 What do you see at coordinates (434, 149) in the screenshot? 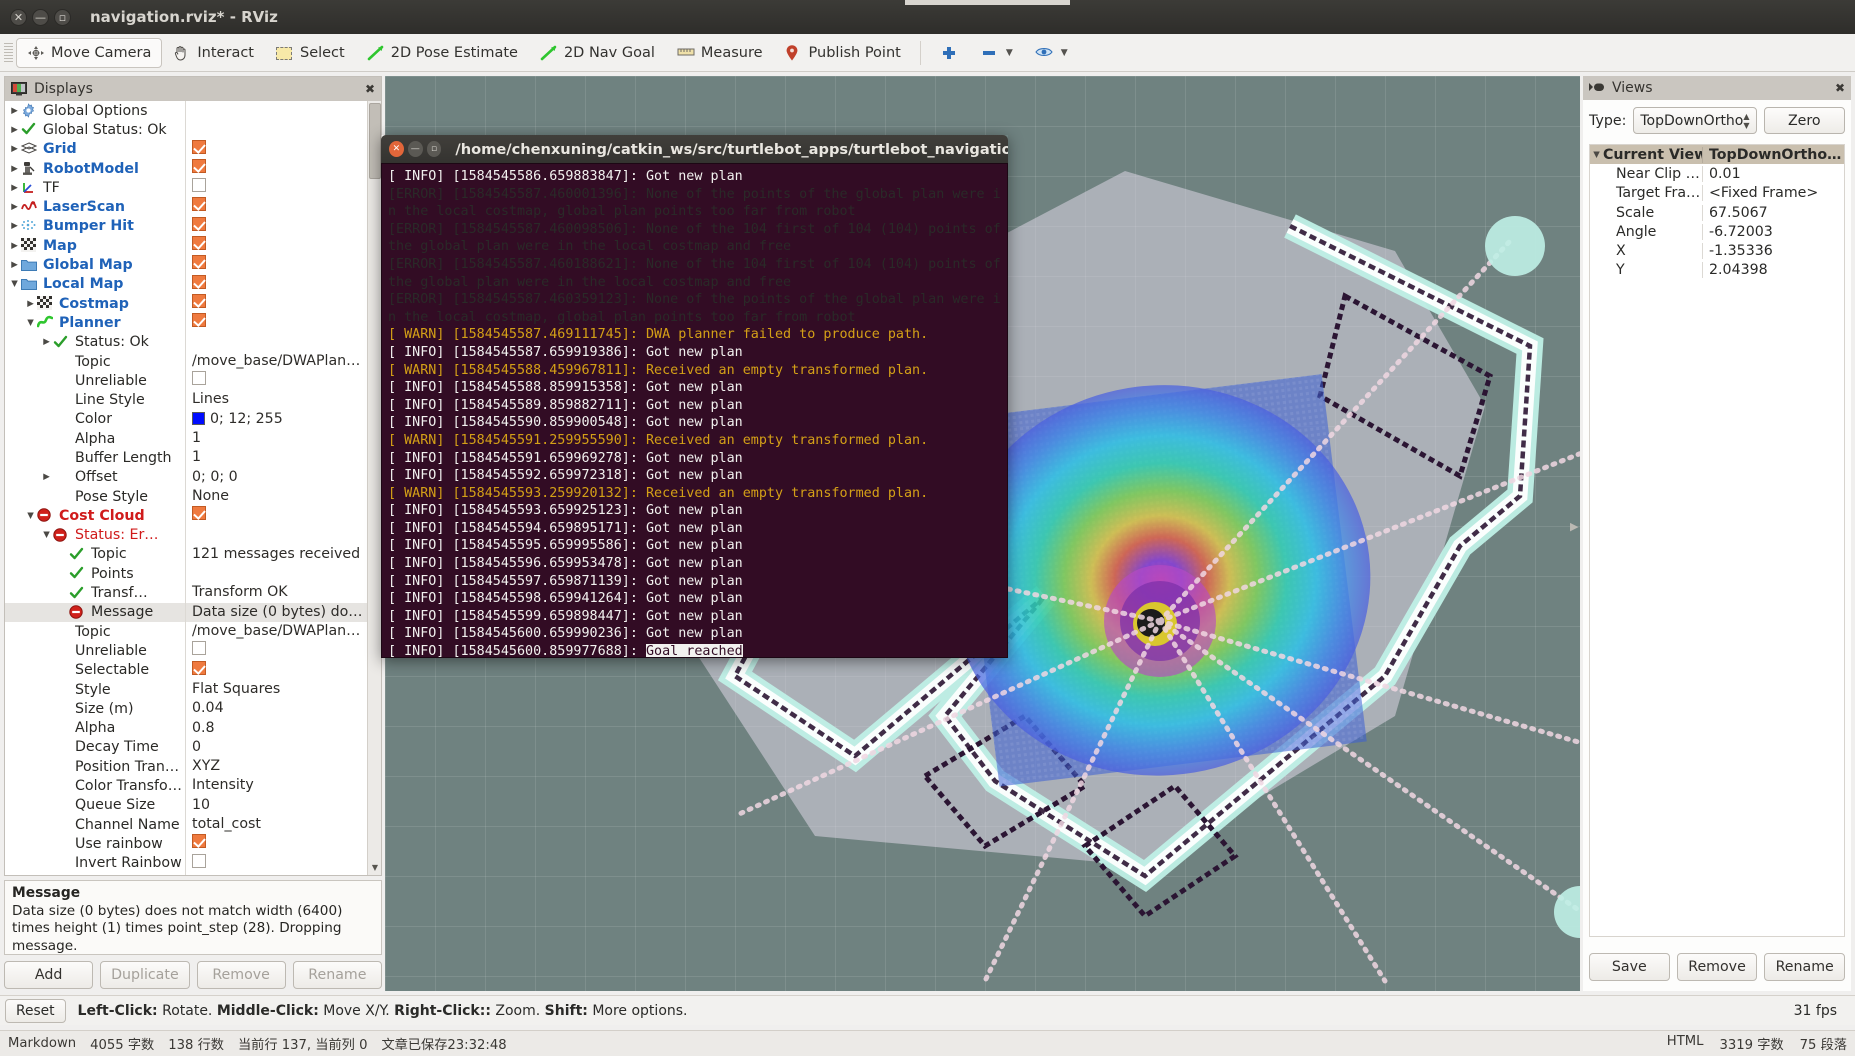
I see `terminal-maximize-button: ▫` at bounding box center [434, 149].